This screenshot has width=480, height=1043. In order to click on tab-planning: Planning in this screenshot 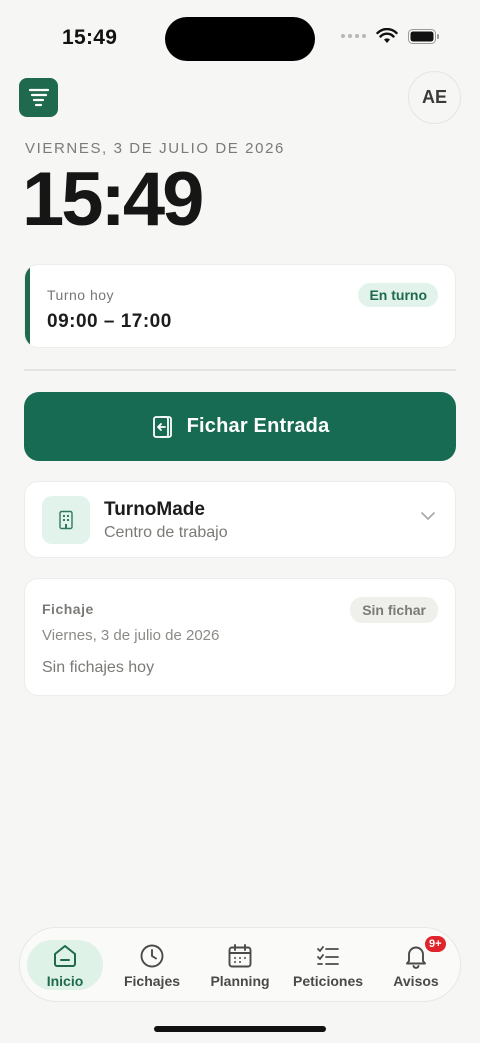, I will do `click(240, 965)`.